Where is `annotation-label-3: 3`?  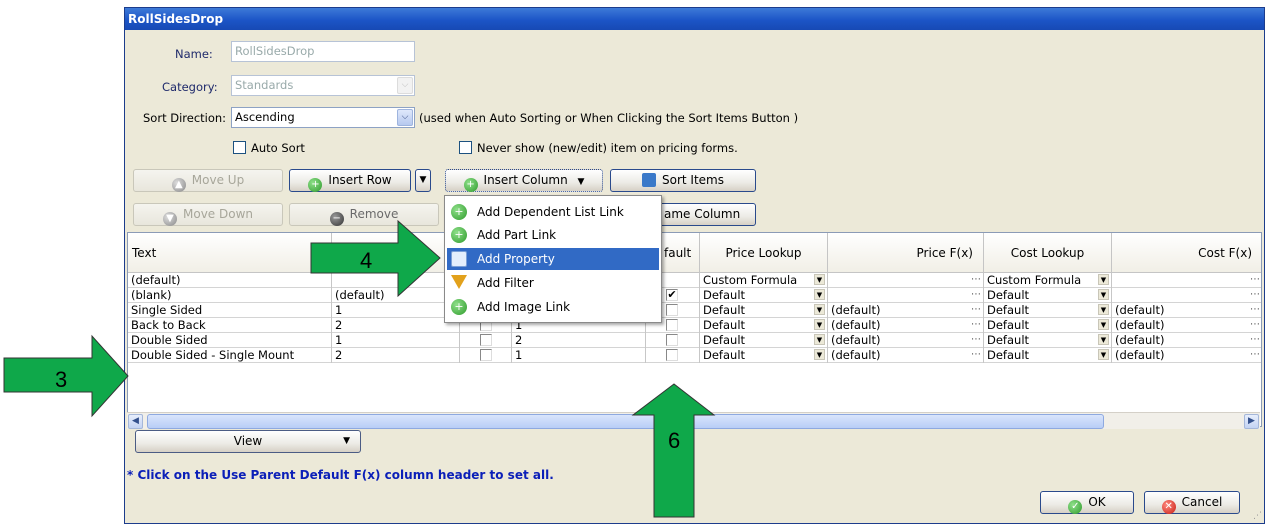
annotation-label-3: 3 is located at coordinates (61, 379).